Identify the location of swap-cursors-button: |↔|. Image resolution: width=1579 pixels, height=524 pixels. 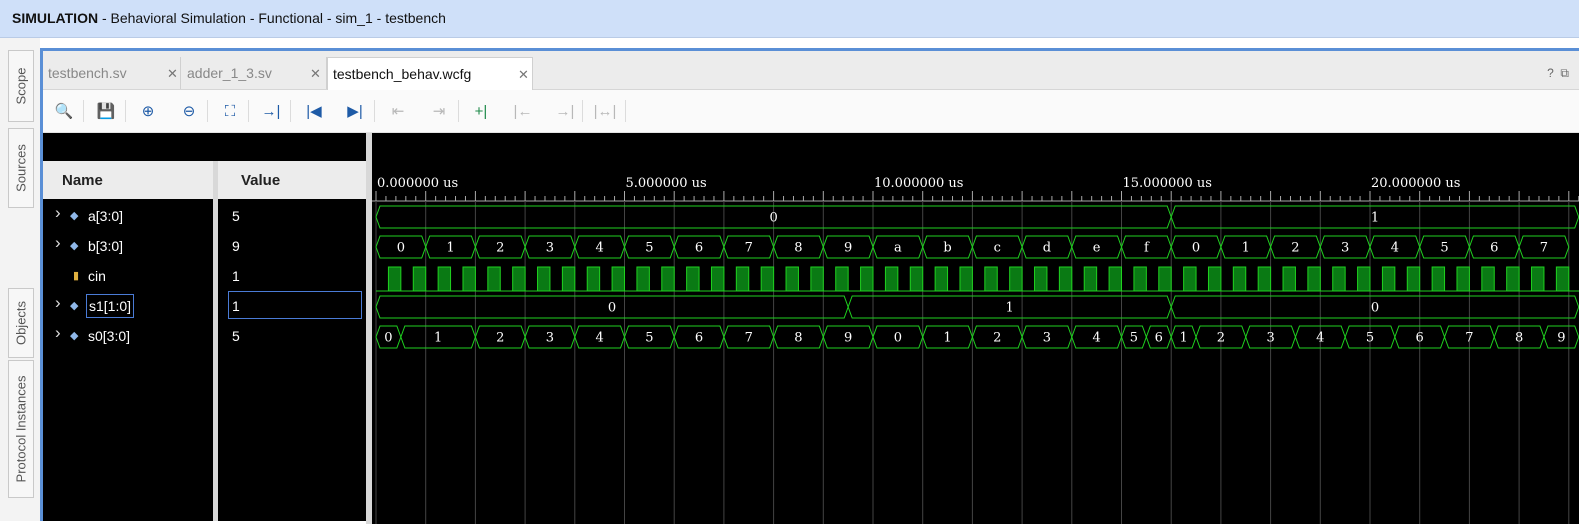
(605, 111).